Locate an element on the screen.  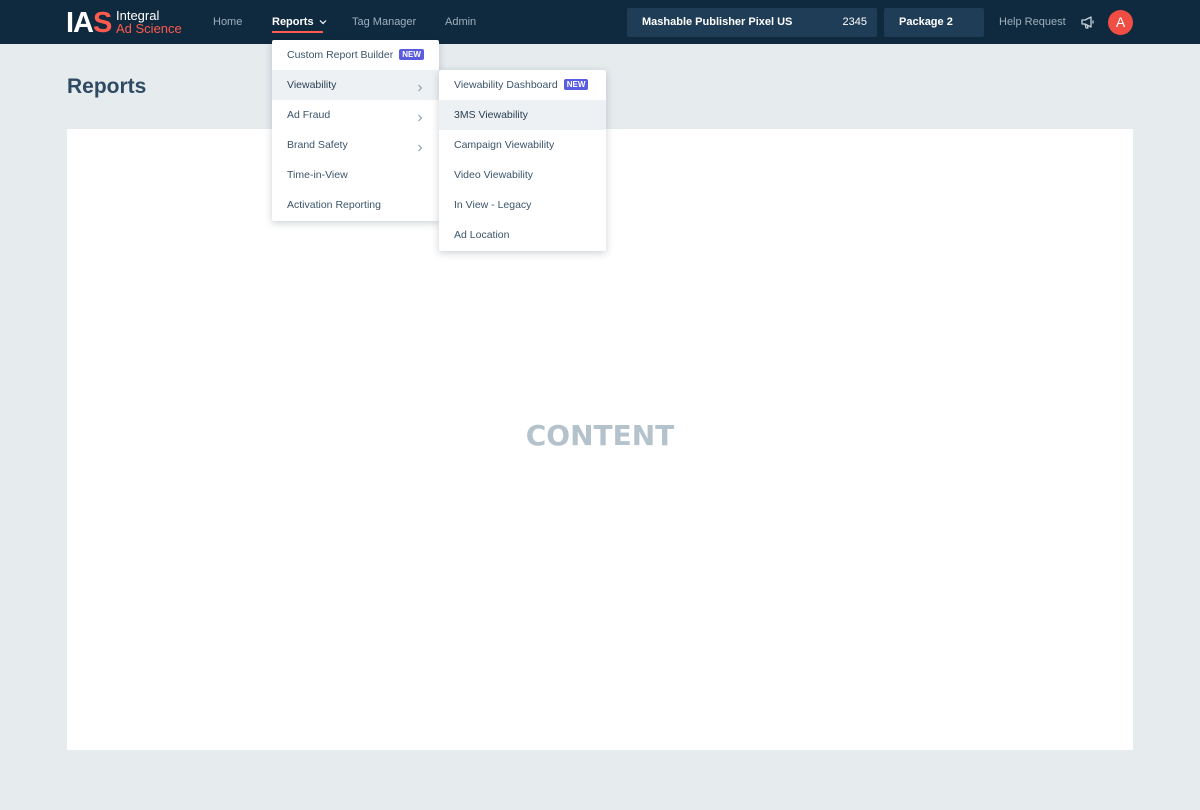
menu-item-ad-fraud: Ad Fraud is located at coordinates (355, 115).